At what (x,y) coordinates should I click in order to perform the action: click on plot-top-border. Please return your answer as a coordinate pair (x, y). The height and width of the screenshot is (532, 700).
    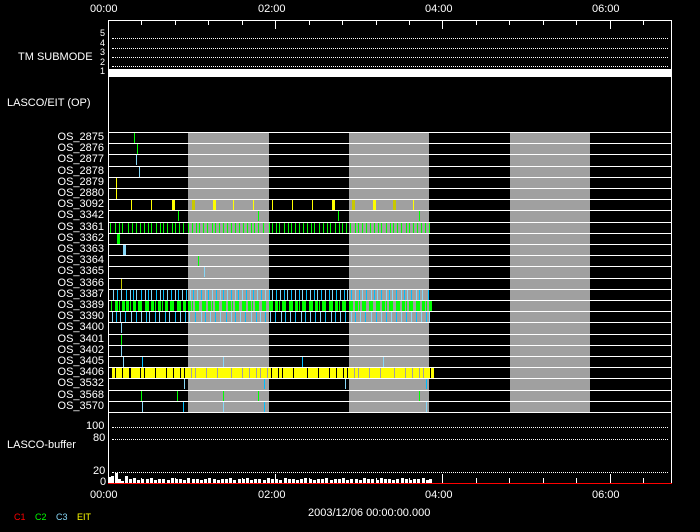
    Looking at the image, I should click on (390, 20).